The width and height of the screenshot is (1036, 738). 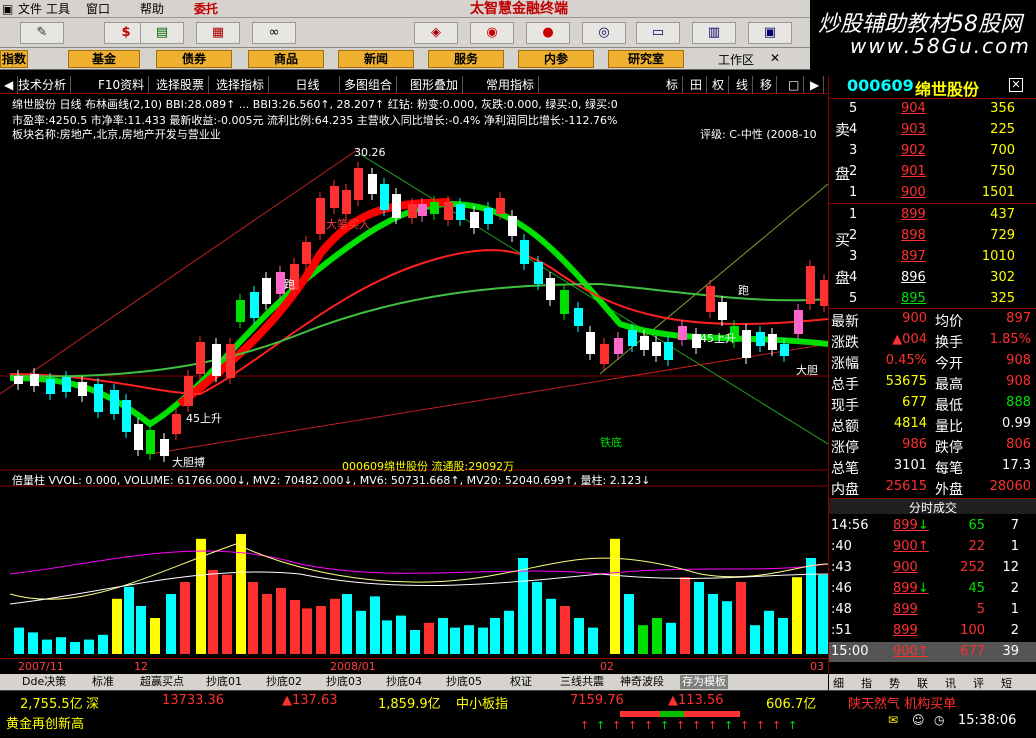 I want to click on brand-line2: www.58Gu.com, so click(x=940, y=46).